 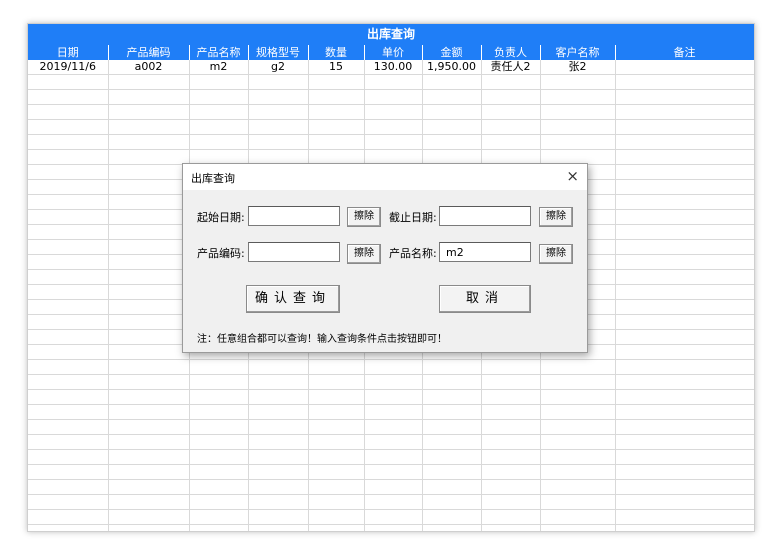 What do you see at coordinates (68, 67) in the screenshot?
I see `table-cell: 2019/11/6` at bounding box center [68, 67].